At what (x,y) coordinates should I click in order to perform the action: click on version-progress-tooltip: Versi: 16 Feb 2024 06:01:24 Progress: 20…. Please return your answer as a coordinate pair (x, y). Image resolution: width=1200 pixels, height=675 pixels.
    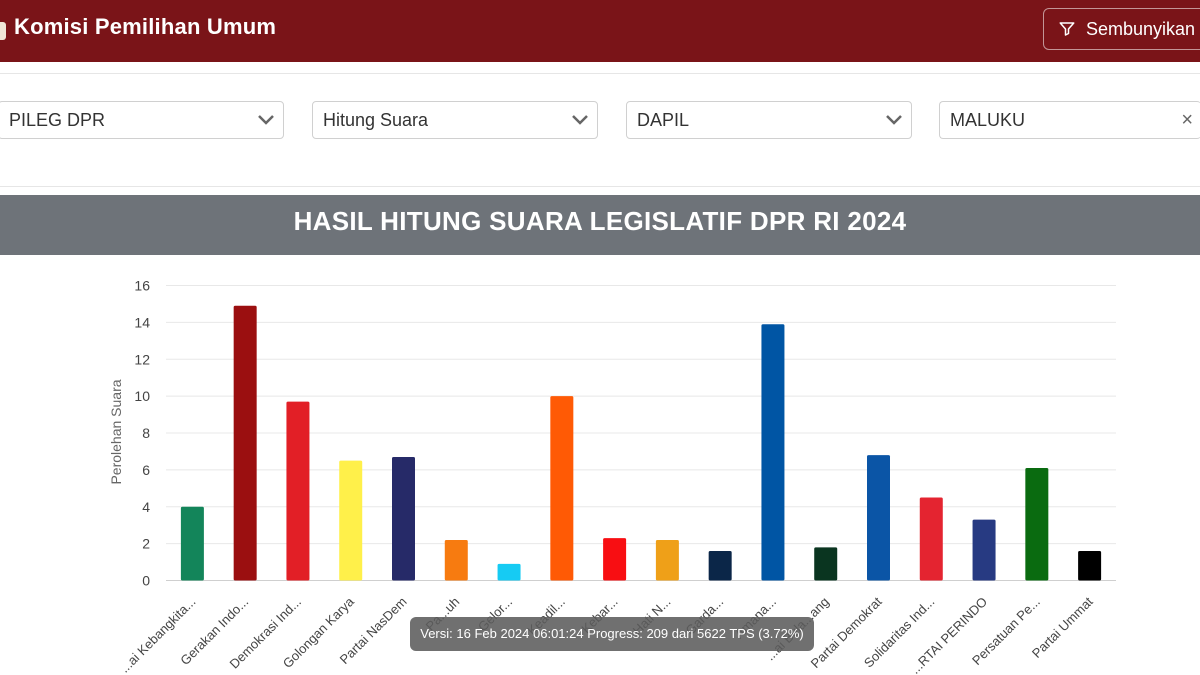
    Looking at the image, I should click on (612, 634).